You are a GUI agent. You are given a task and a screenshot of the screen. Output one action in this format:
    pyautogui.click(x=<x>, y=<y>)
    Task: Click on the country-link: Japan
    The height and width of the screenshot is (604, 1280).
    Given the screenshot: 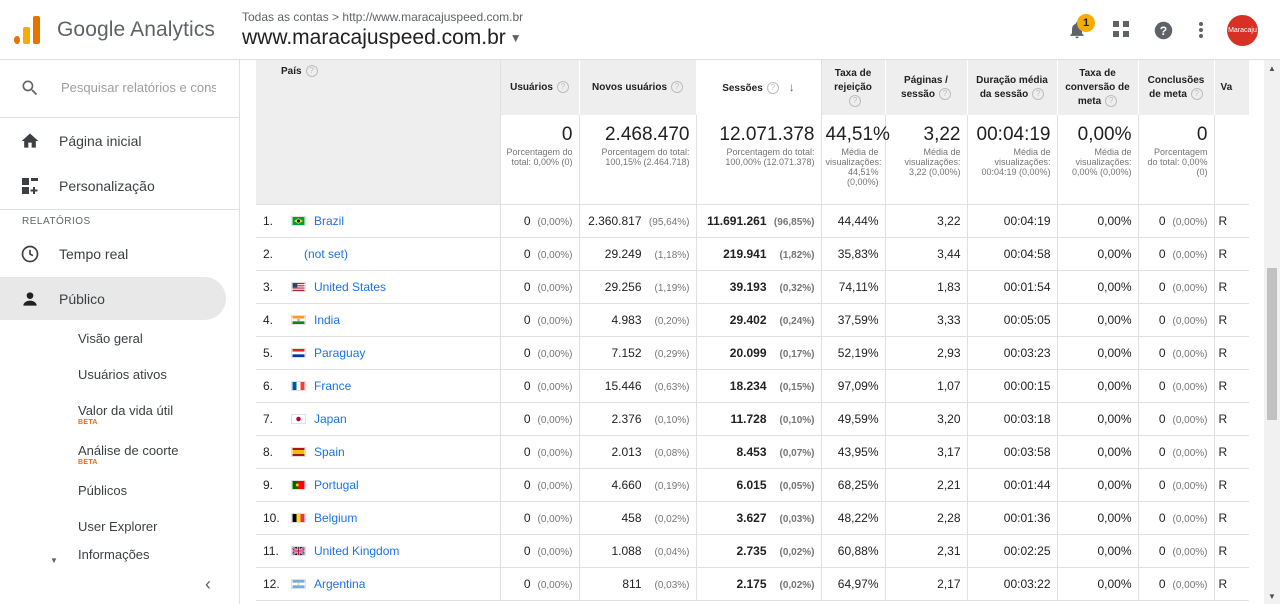 What is the action you would take?
    pyautogui.click(x=330, y=419)
    